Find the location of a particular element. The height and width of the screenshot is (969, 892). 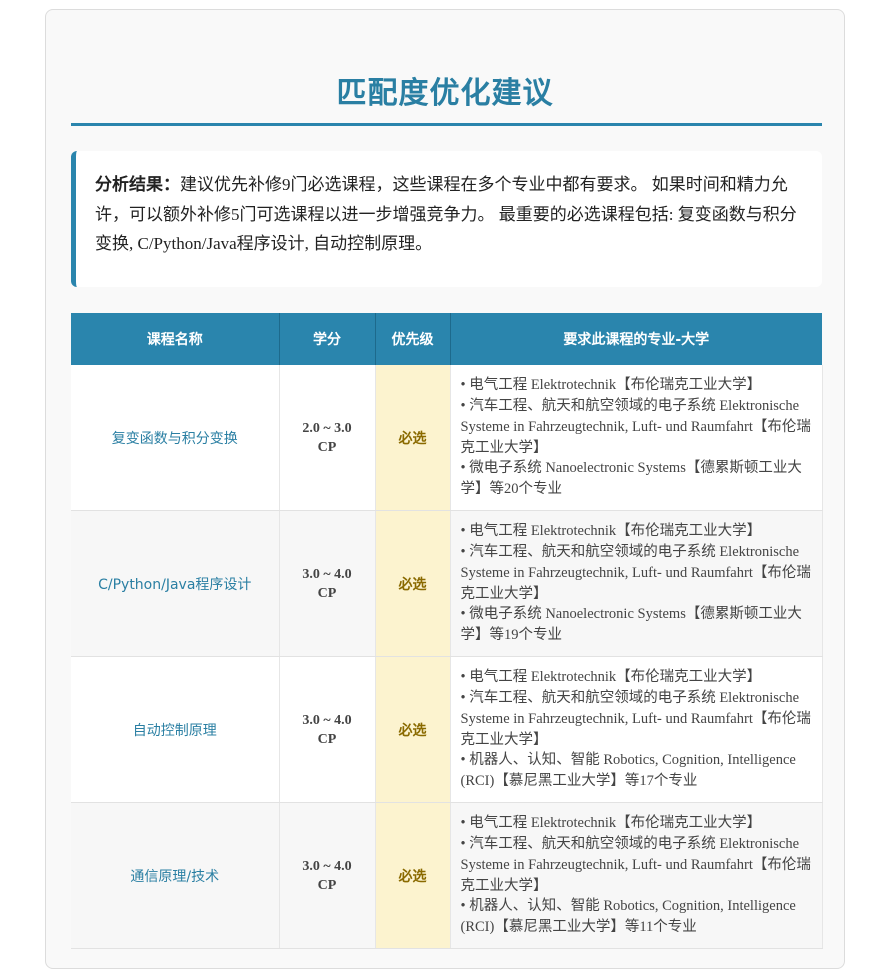

table-header-row: 课程名称 学分 优先级 要求此课程的专业-大学 is located at coordinates (446, 339).